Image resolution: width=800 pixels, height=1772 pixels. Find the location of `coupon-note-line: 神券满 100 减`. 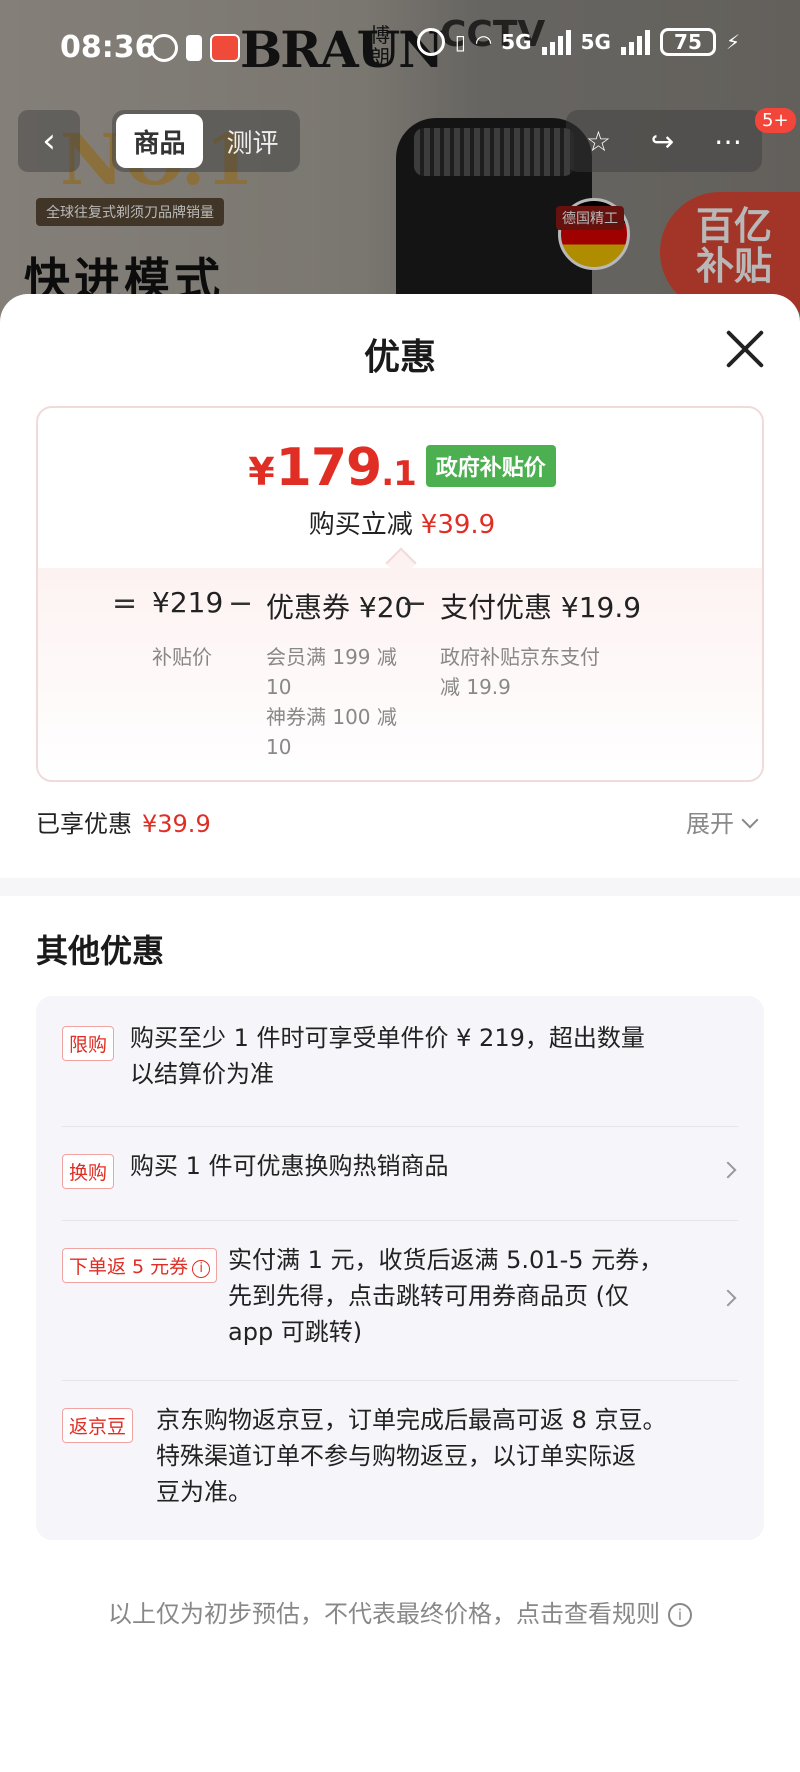

coupon-note-line: 神券满 100 减 is located at coordinates (331, 717).